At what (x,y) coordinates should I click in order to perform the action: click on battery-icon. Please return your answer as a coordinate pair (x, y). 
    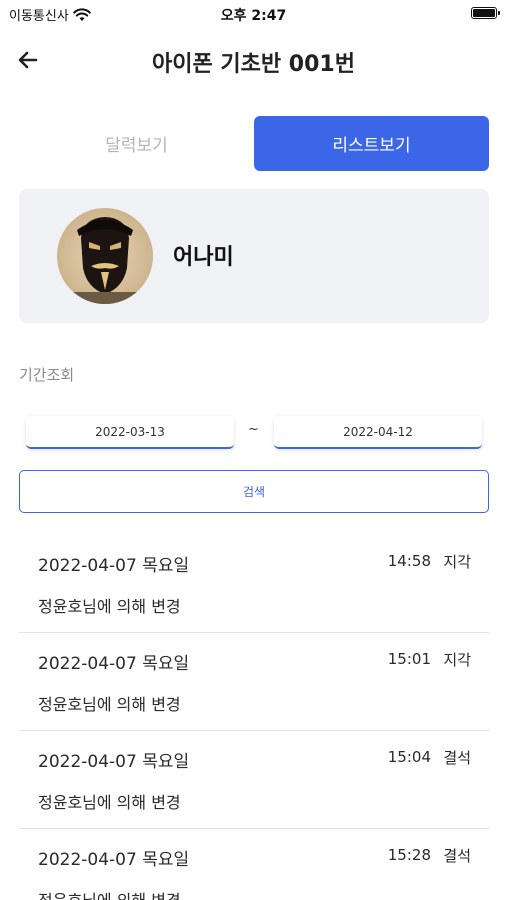
    Looking at the image, I should click on (485, 13).